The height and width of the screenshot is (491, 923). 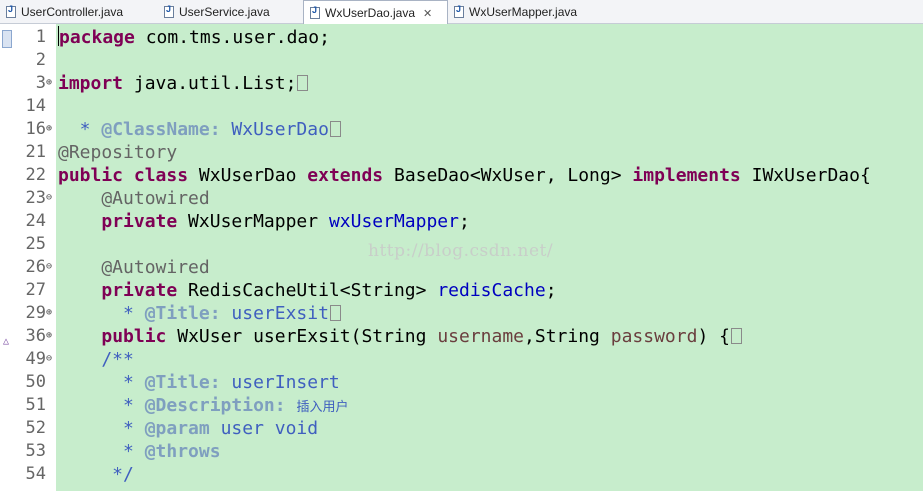 What do you see at coordinates (523, 12) in the screenshot?
I see `tab-wxusermapper: WxUserMapper.java` at bounding box center [523, 12].